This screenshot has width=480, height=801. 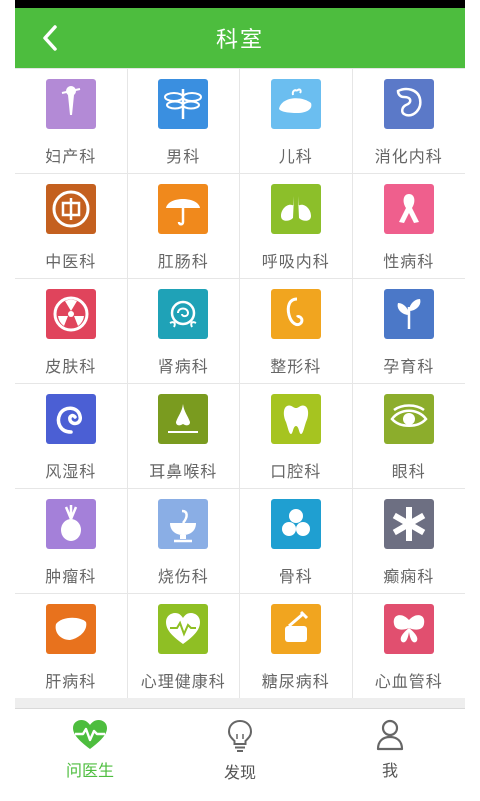 What do you see at coordinates (71, 261) in the screenshot?
I see `department-label: 中医科` at bounding box center [71, 261].